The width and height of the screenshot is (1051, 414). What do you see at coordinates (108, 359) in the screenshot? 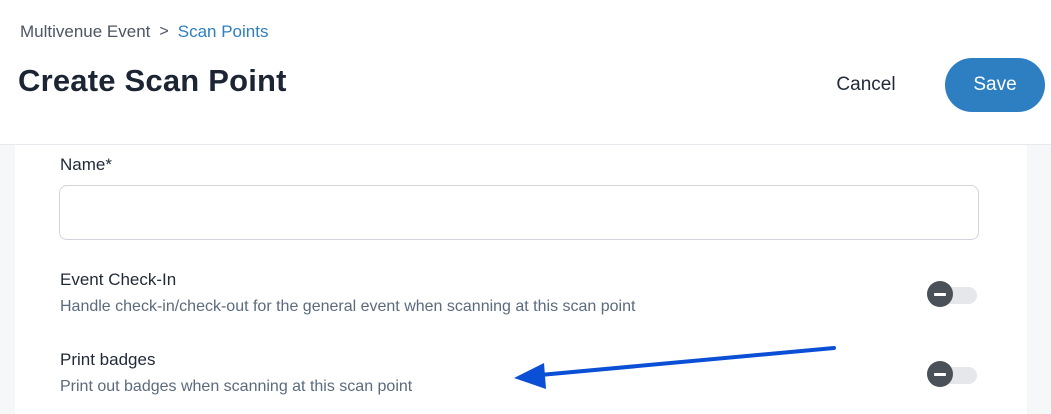
I see `print-badges-title: Print badges` at bounding box center [108, 359].